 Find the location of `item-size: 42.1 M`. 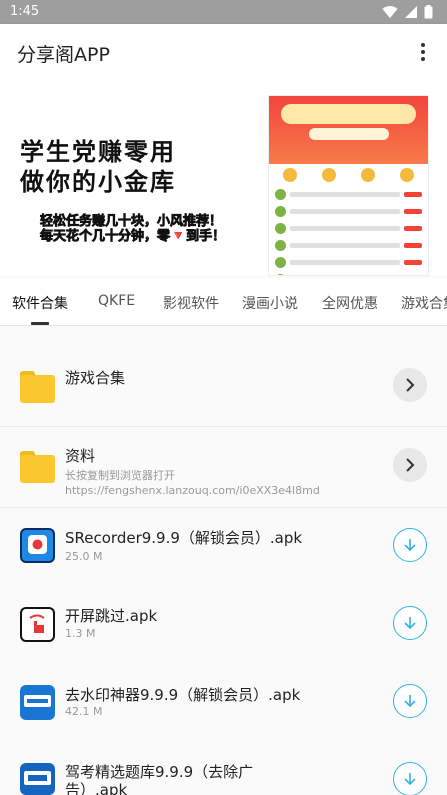

item-size: 42.1 M is located at coordinates (84, 711).